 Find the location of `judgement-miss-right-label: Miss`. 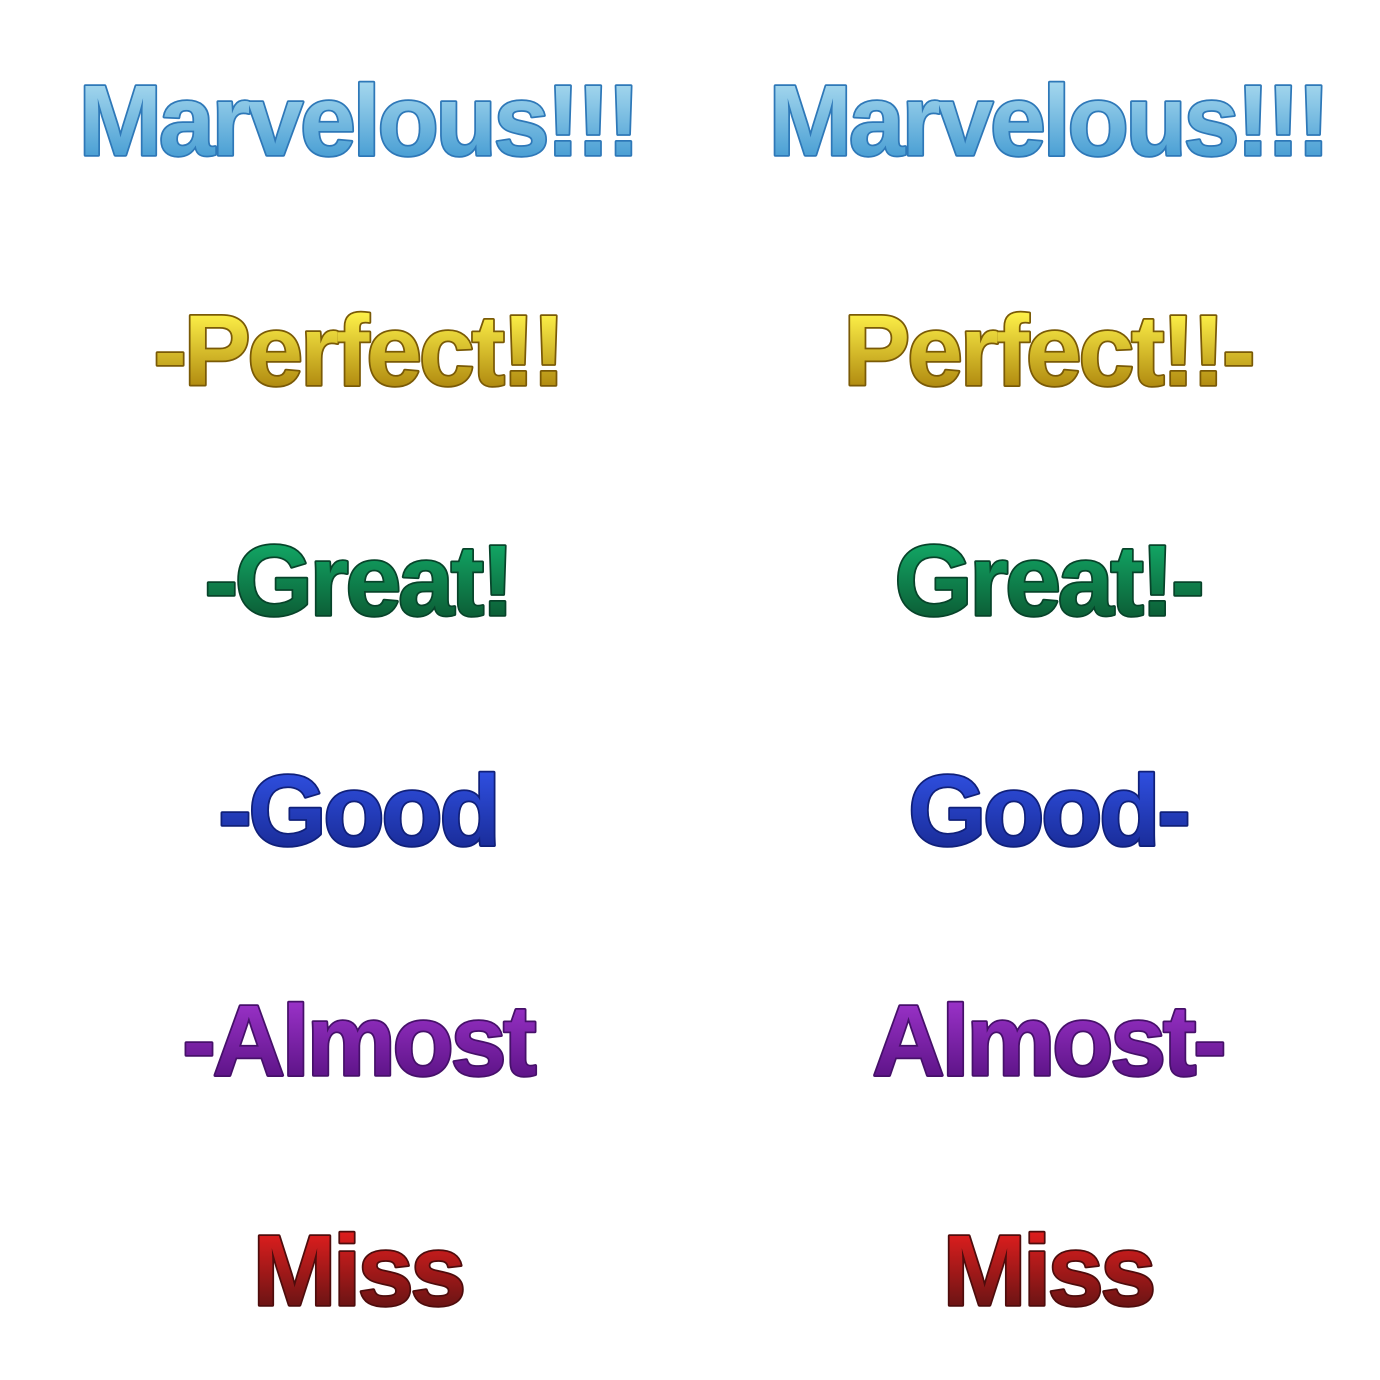

judgement-miss-right-label: Miss is located at coordinates (1048, 1271).